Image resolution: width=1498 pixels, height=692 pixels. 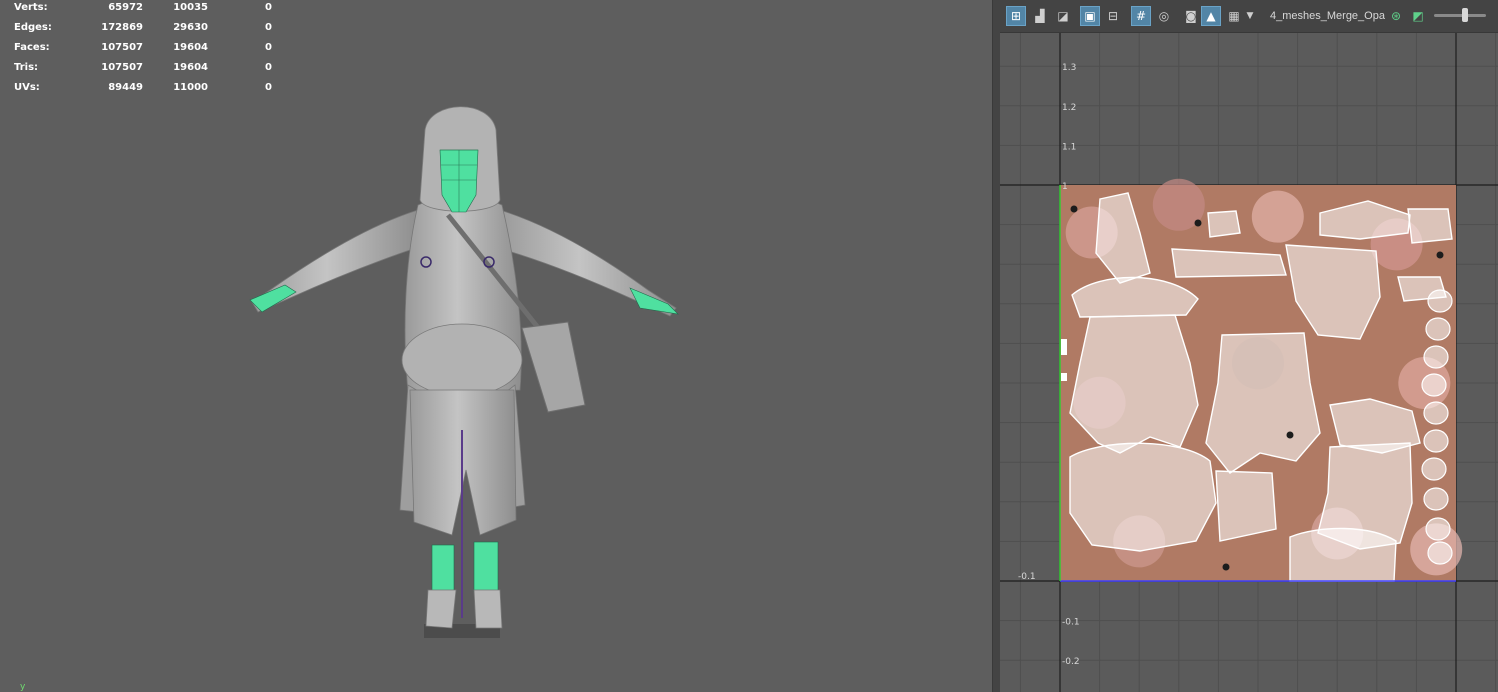 What do you see at coordinates (1040, 16) in the screenshot?
I see `uv-component-select-icon: ▟` at bounding box center [1040, 16].